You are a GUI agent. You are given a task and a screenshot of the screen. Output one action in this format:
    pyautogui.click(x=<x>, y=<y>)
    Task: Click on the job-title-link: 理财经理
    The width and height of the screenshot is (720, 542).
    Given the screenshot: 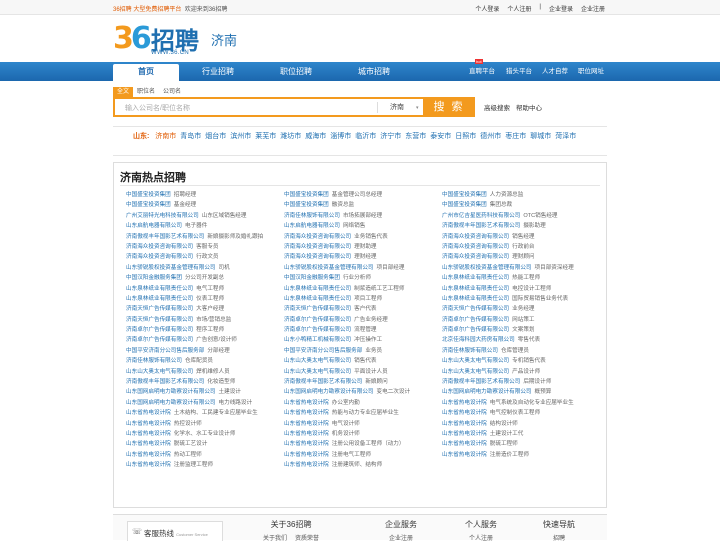 What is the action you would take?
    pyautogui.click(x=365, y=257)
    